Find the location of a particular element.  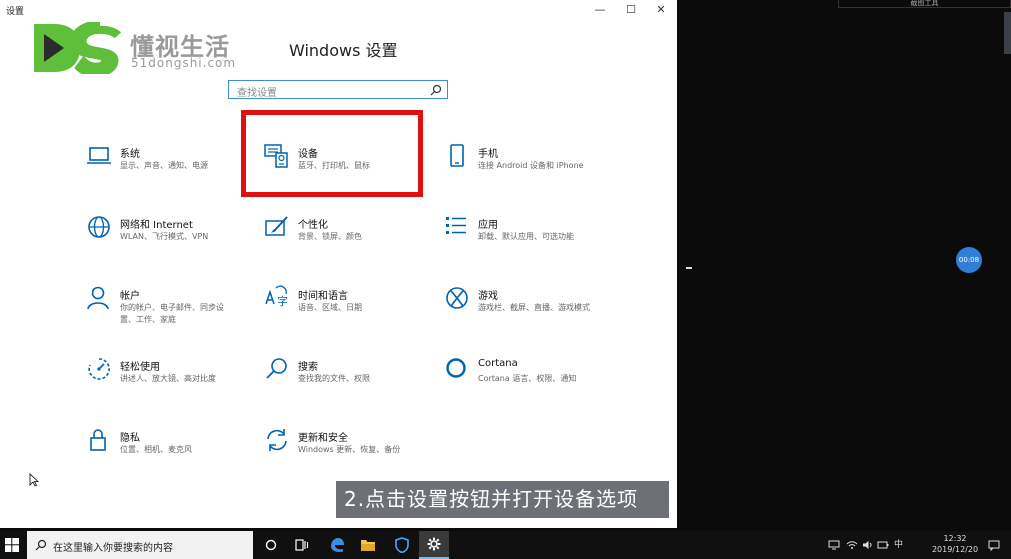

tile-search: 搜索 查找我的文件、权限 is located at coordinates (349, 380).